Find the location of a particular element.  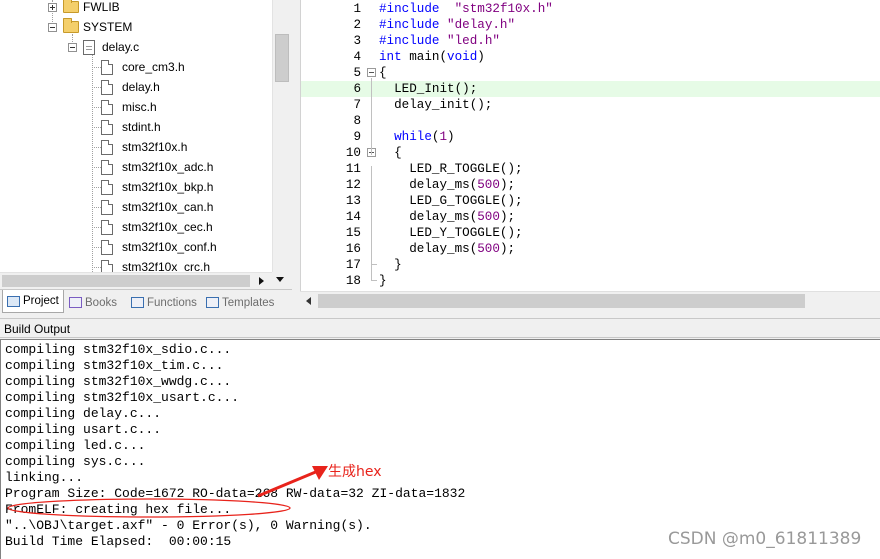

tree-vertical-scrollbar is located at coordinates (281, 136).